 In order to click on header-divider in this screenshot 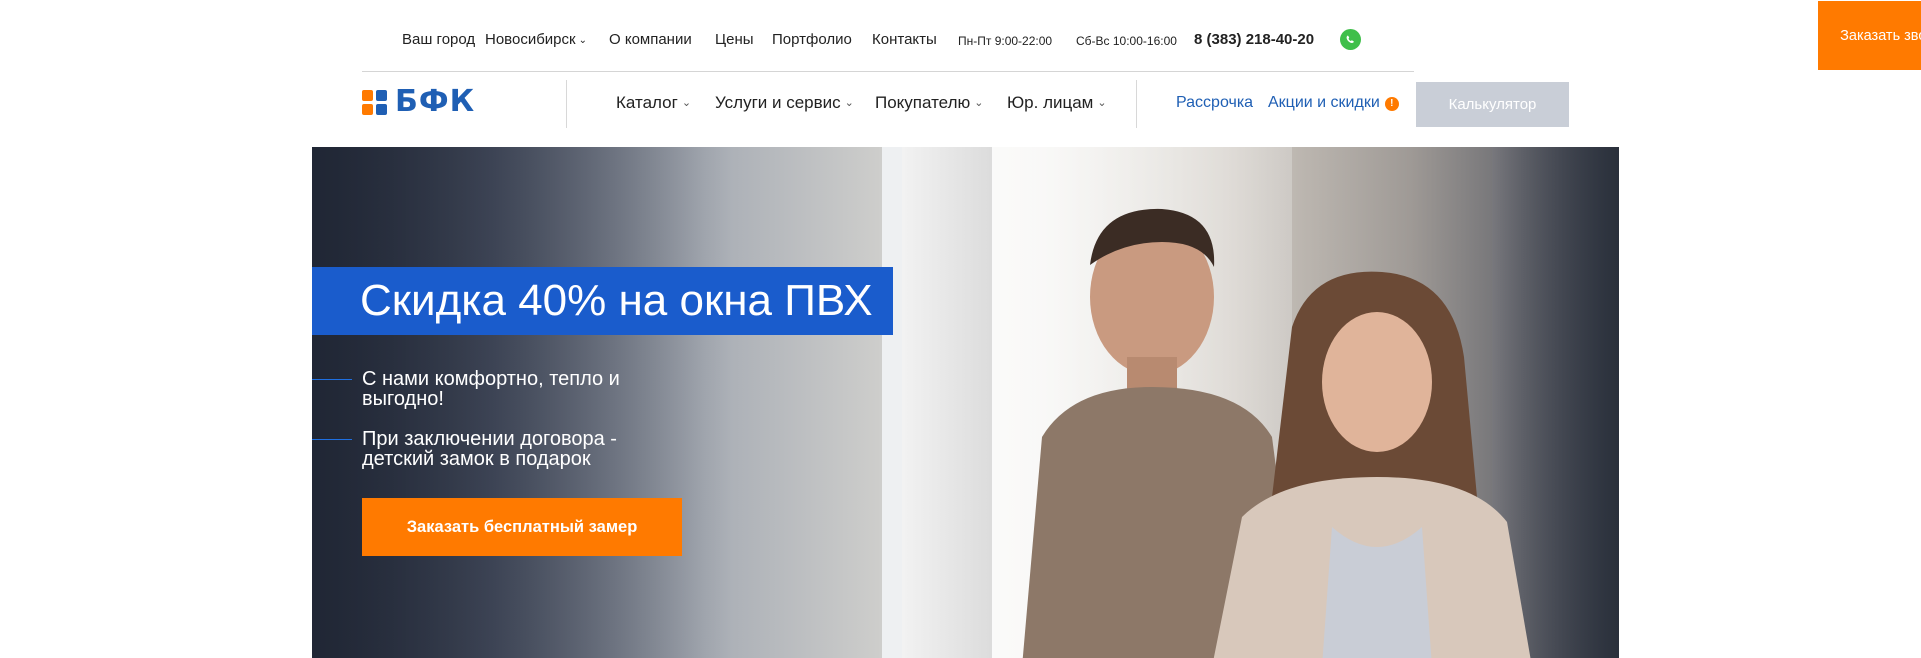, I will do `click(888, 71)`.